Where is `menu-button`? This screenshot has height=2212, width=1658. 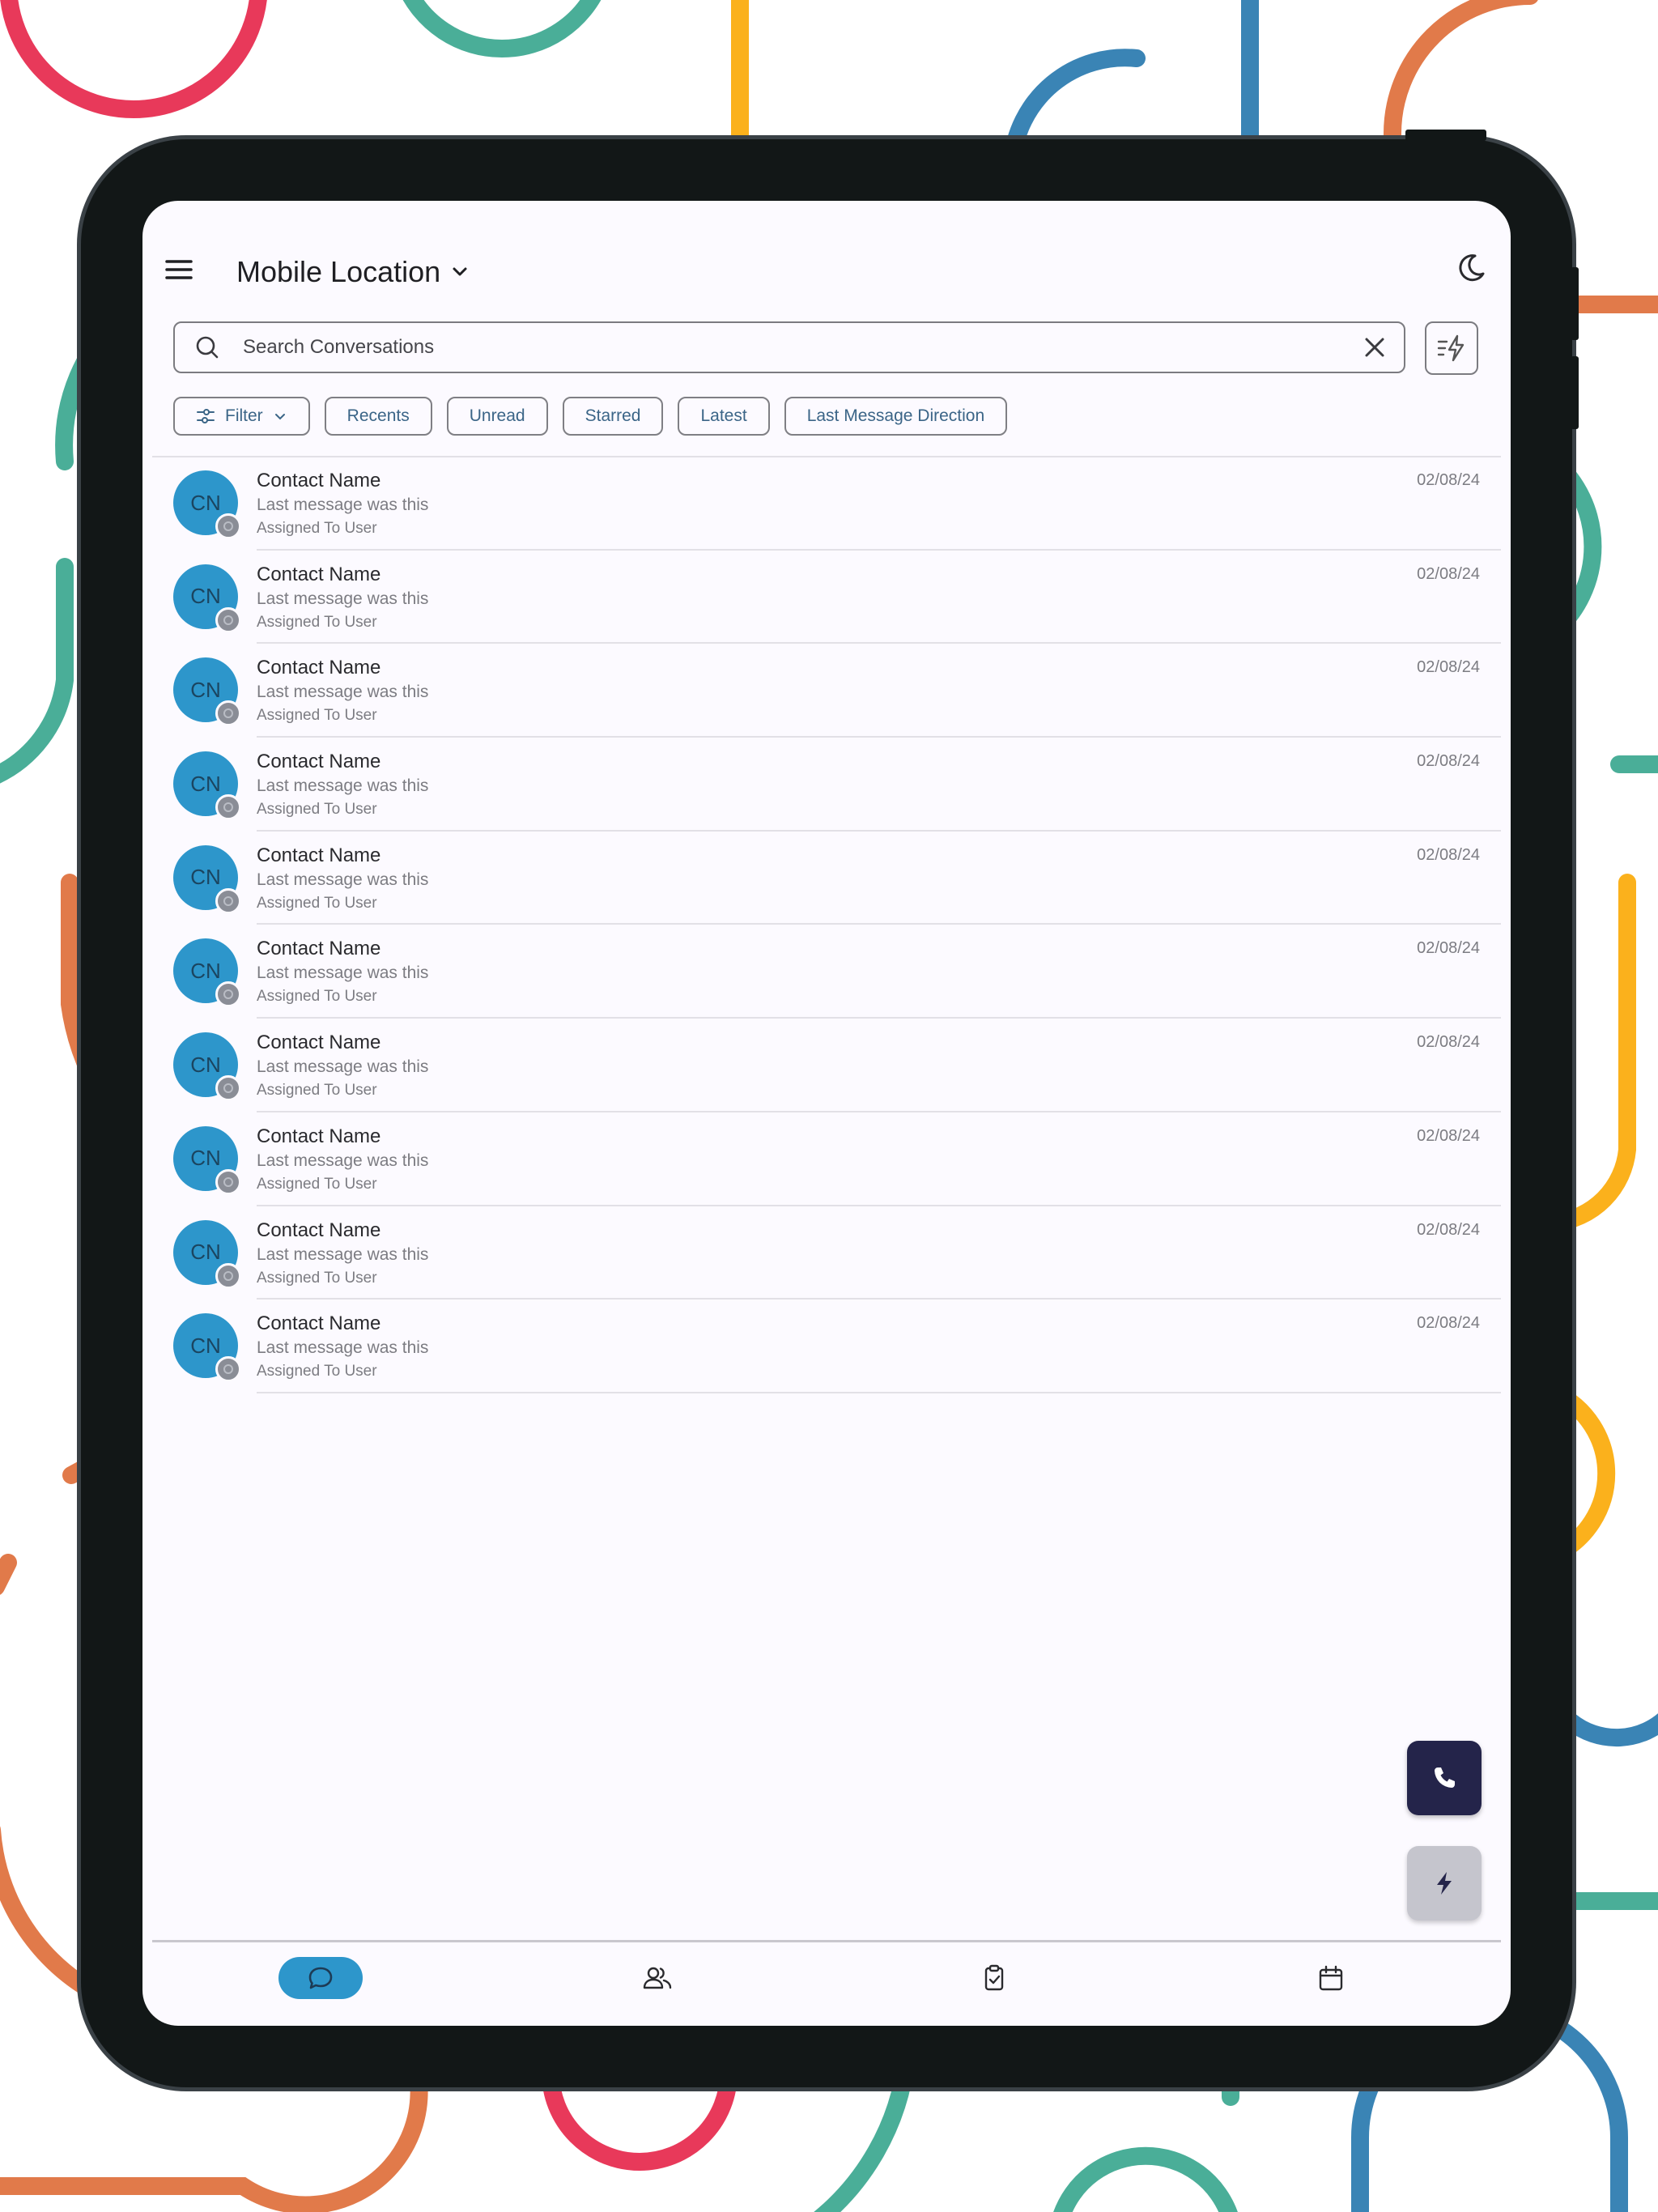 menu-button is located at coordinates (179, 270).